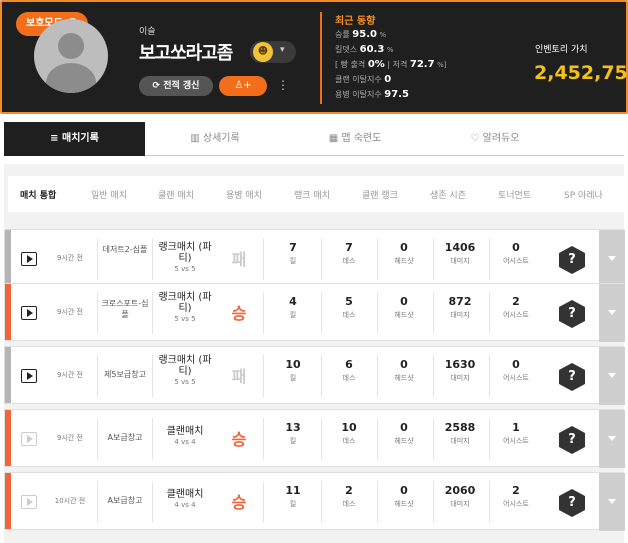  I want to click on more-icon: ⋮, so click(283, 85).